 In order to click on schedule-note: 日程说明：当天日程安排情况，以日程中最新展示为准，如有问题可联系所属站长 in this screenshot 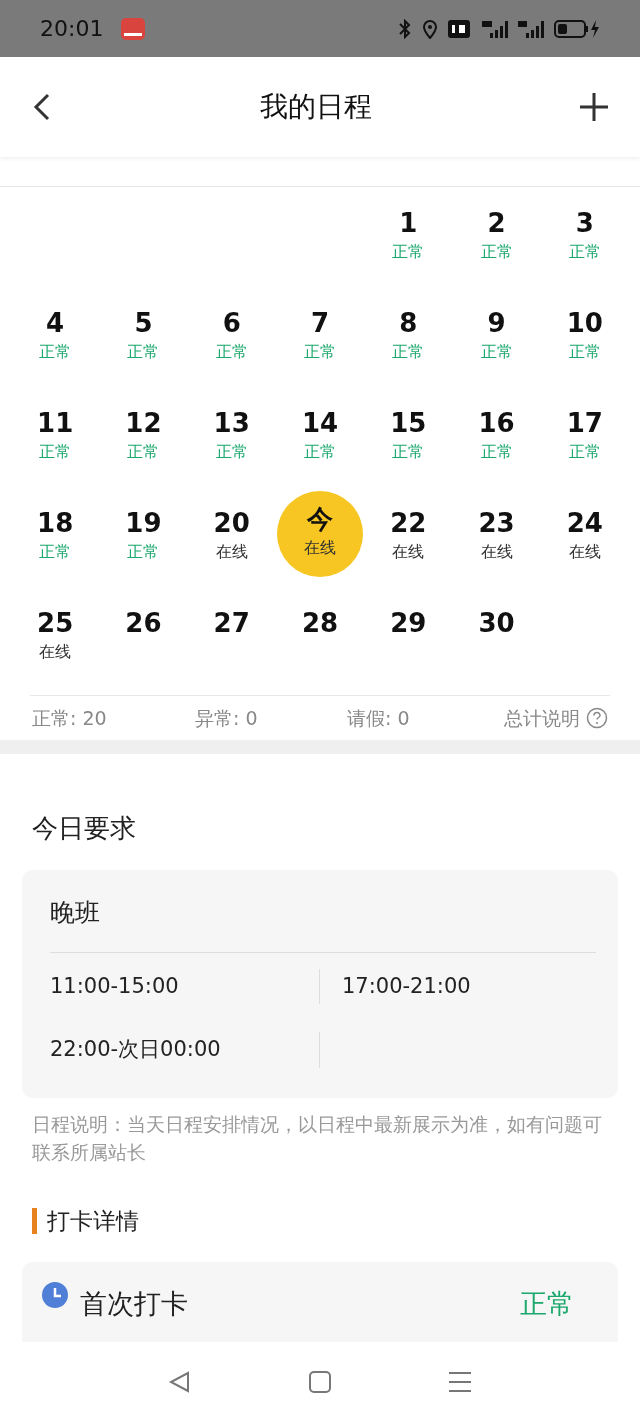, I will do `click(317, 1138)`.